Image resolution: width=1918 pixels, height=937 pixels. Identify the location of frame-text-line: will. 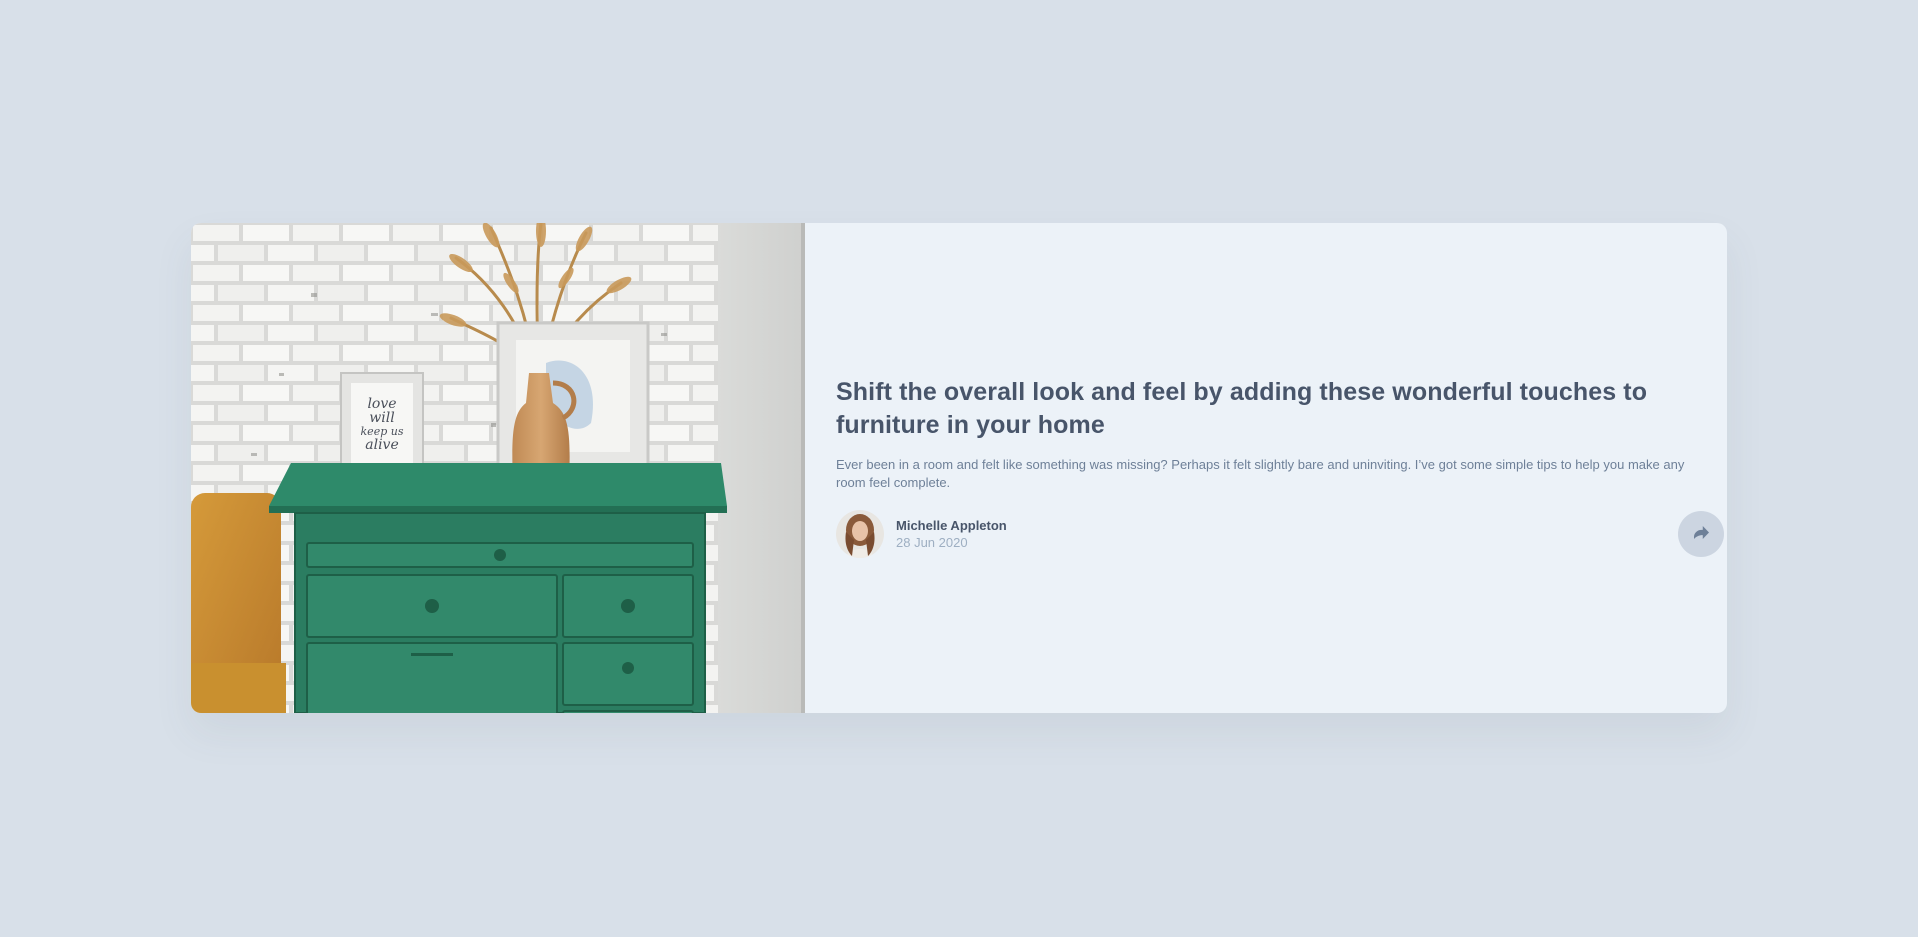
(381, 418).